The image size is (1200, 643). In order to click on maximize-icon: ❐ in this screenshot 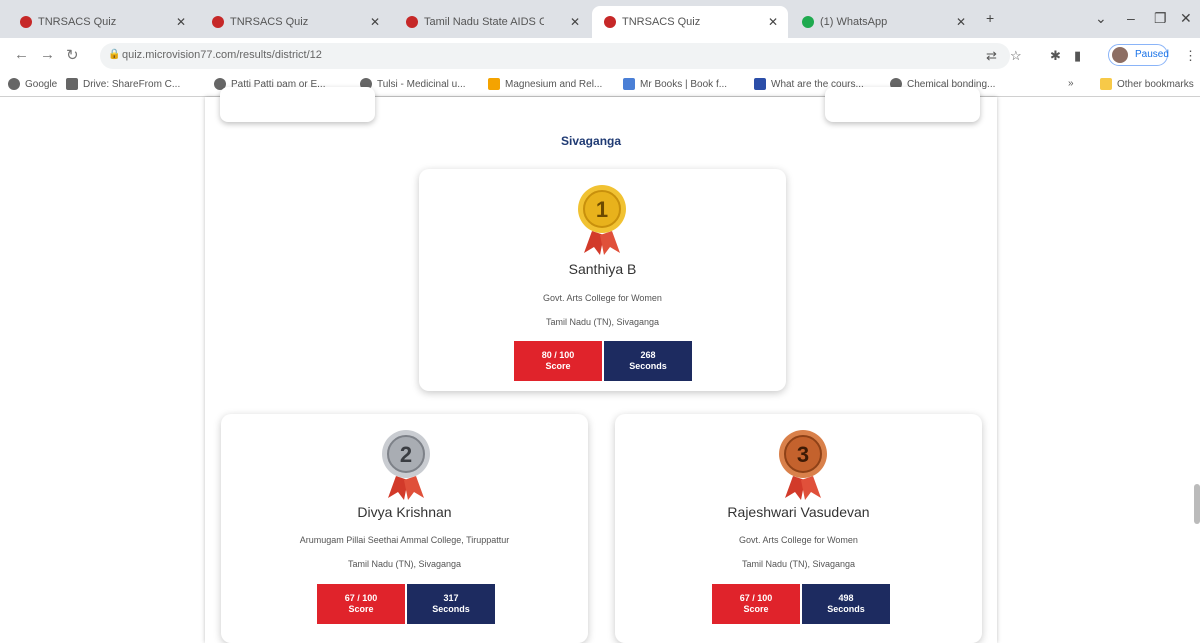, I will do `click(1160, 18)`.